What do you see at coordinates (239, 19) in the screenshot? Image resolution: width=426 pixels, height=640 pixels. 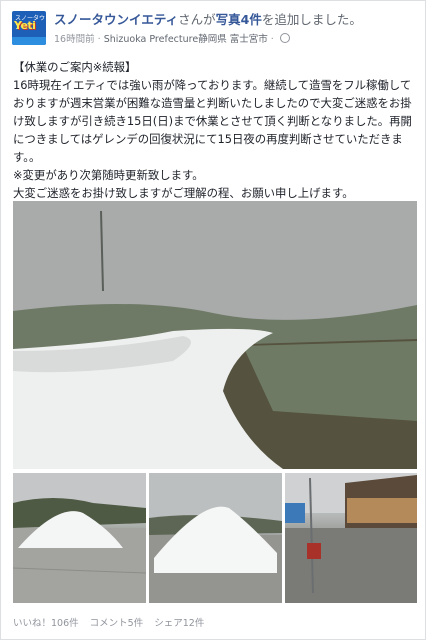 I see `photos-link: 写真4件` at bounding box center [239, 19].